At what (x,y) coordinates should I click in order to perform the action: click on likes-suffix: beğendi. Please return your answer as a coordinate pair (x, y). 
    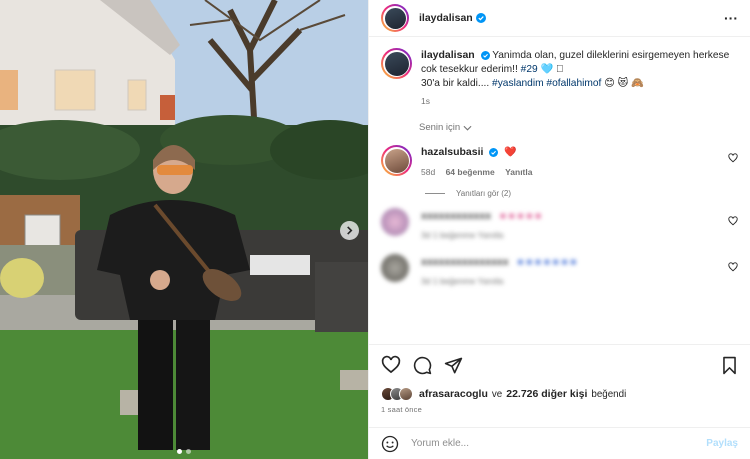
    Looking at the image, I should click on (609, 394).